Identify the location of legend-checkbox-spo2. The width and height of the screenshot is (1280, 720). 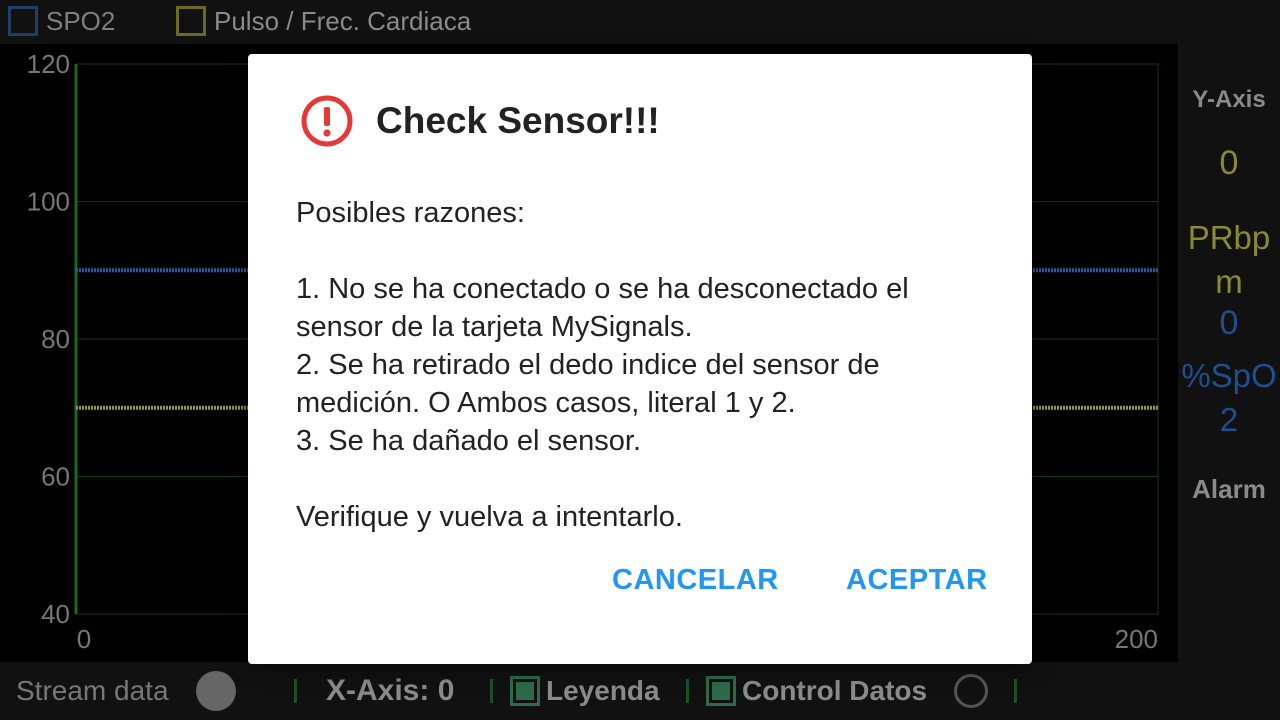
(23, 21).